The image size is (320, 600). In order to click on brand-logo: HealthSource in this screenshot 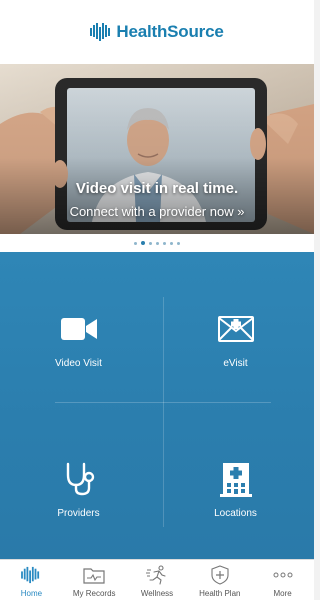, I will do `click(157, 32)`.